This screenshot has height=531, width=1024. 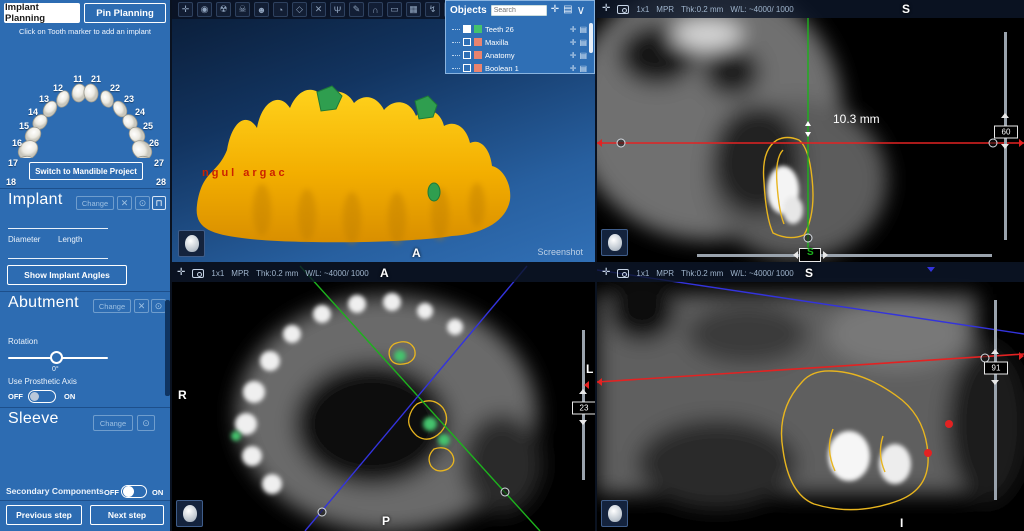 What do you see at coordinates (112, 306) in the screenshot?
I see `abutment-change-button: Change` at bounding box center [112, 306].